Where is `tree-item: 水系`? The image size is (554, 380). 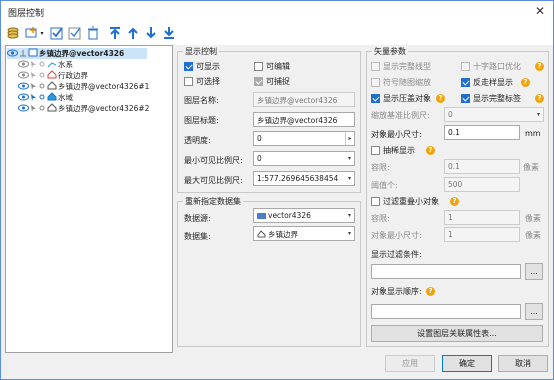
tree-item: 水系 is located at coordinates (45, 64).